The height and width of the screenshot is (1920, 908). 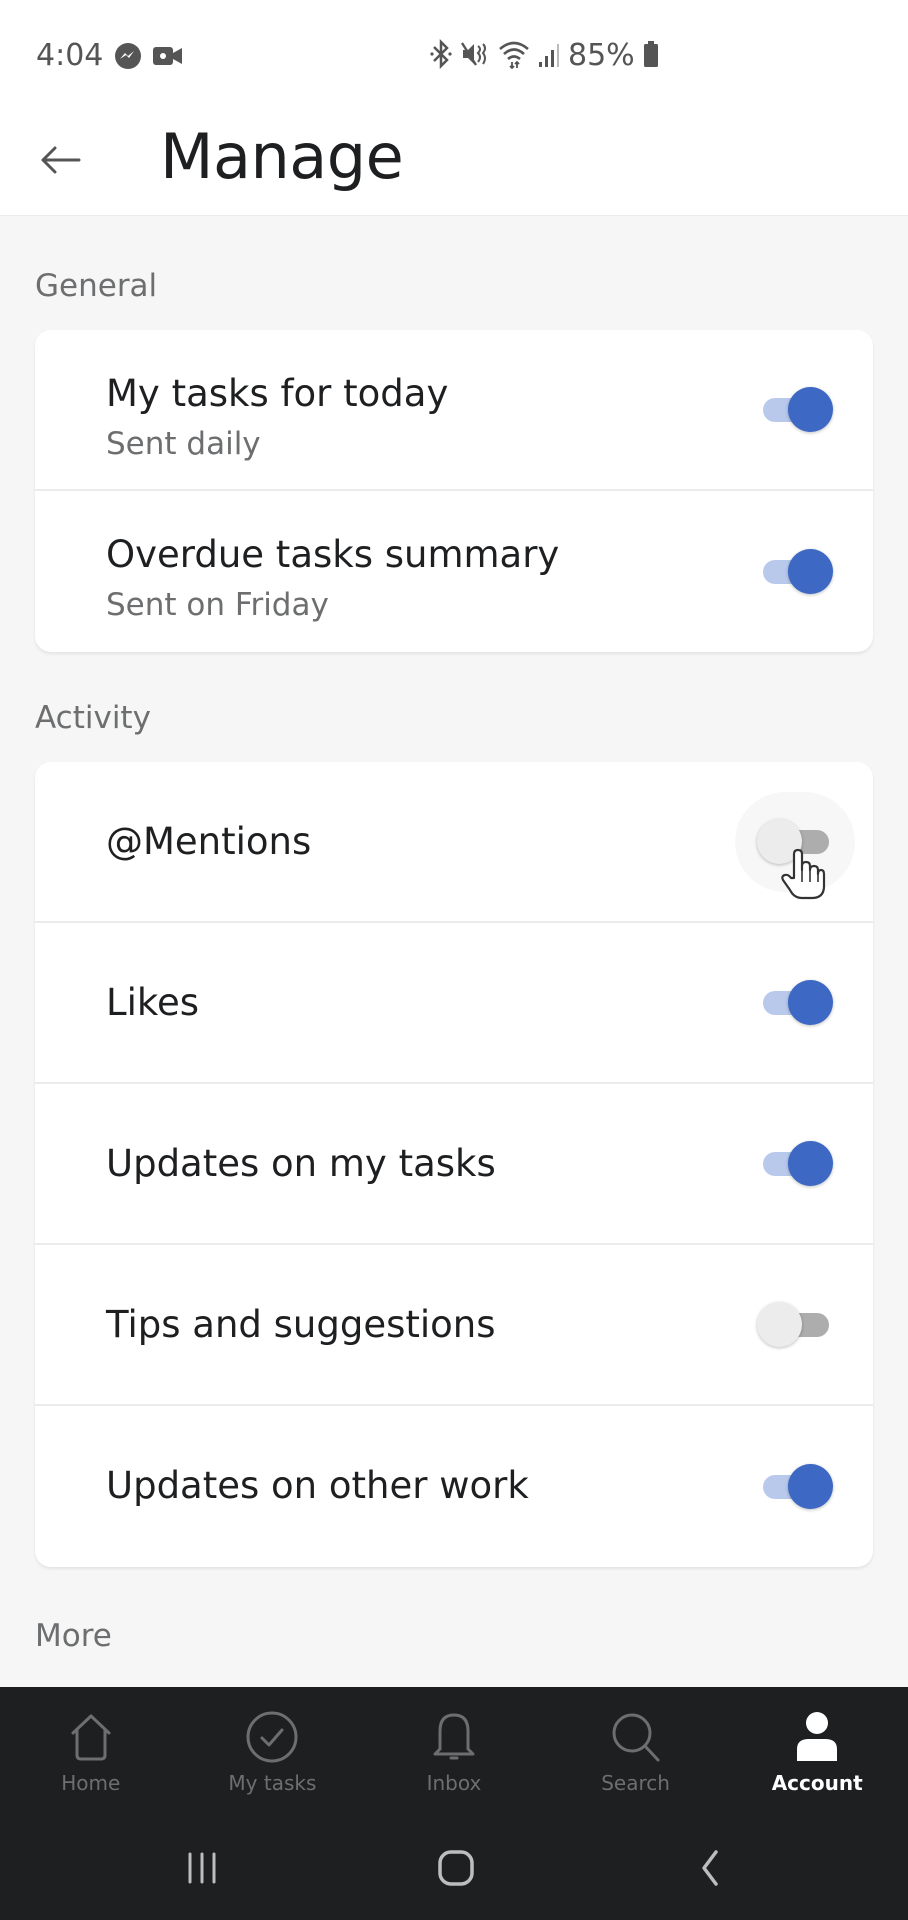 I want to click on setting-title: Tips and suggestions, so click(x=301, y=1324).